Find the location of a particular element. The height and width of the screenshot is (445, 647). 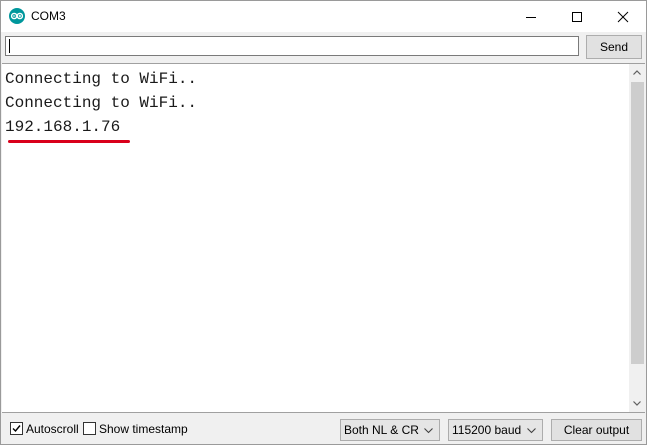

scroll-down-button is located at coordinates (637, 403).